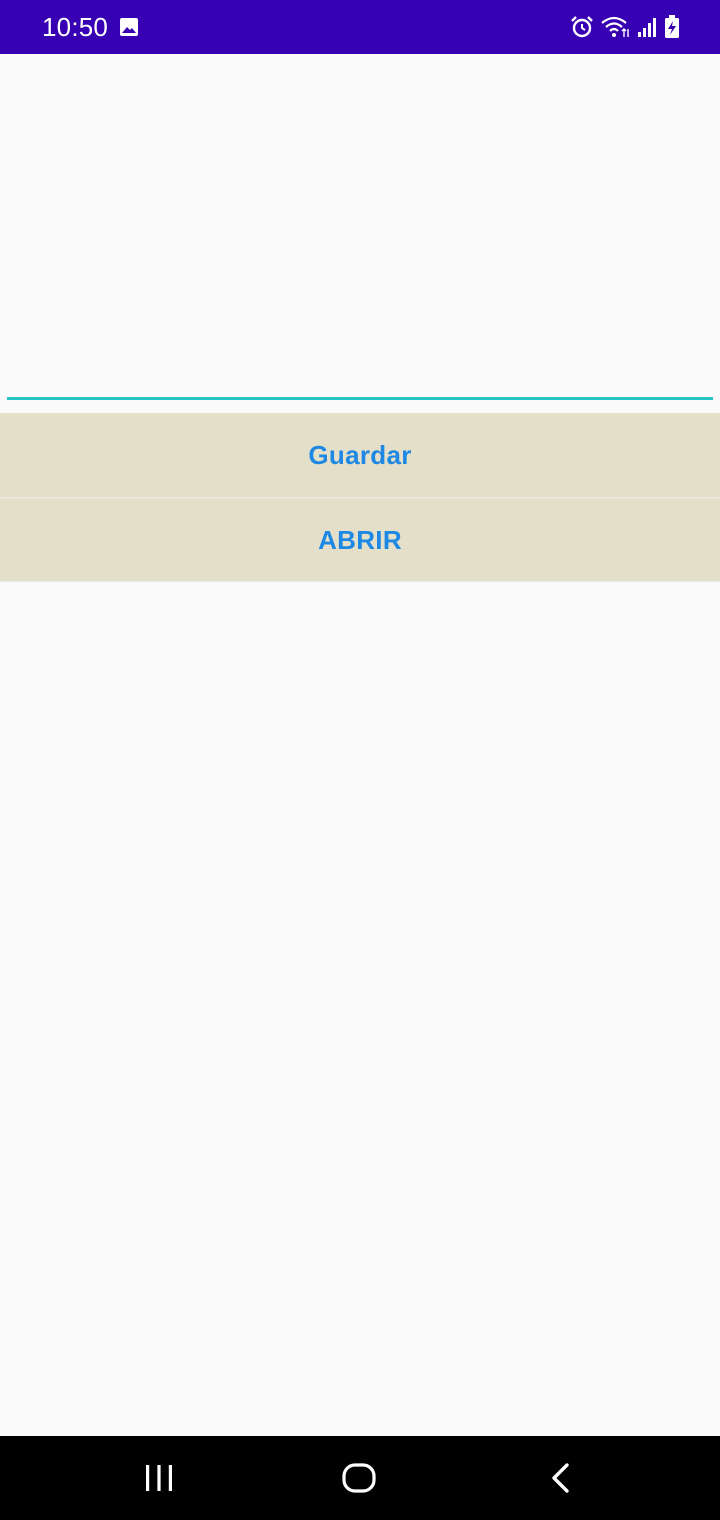 The image size is (720, 1520). I want to click on recents-icon, so click(159, 1478).